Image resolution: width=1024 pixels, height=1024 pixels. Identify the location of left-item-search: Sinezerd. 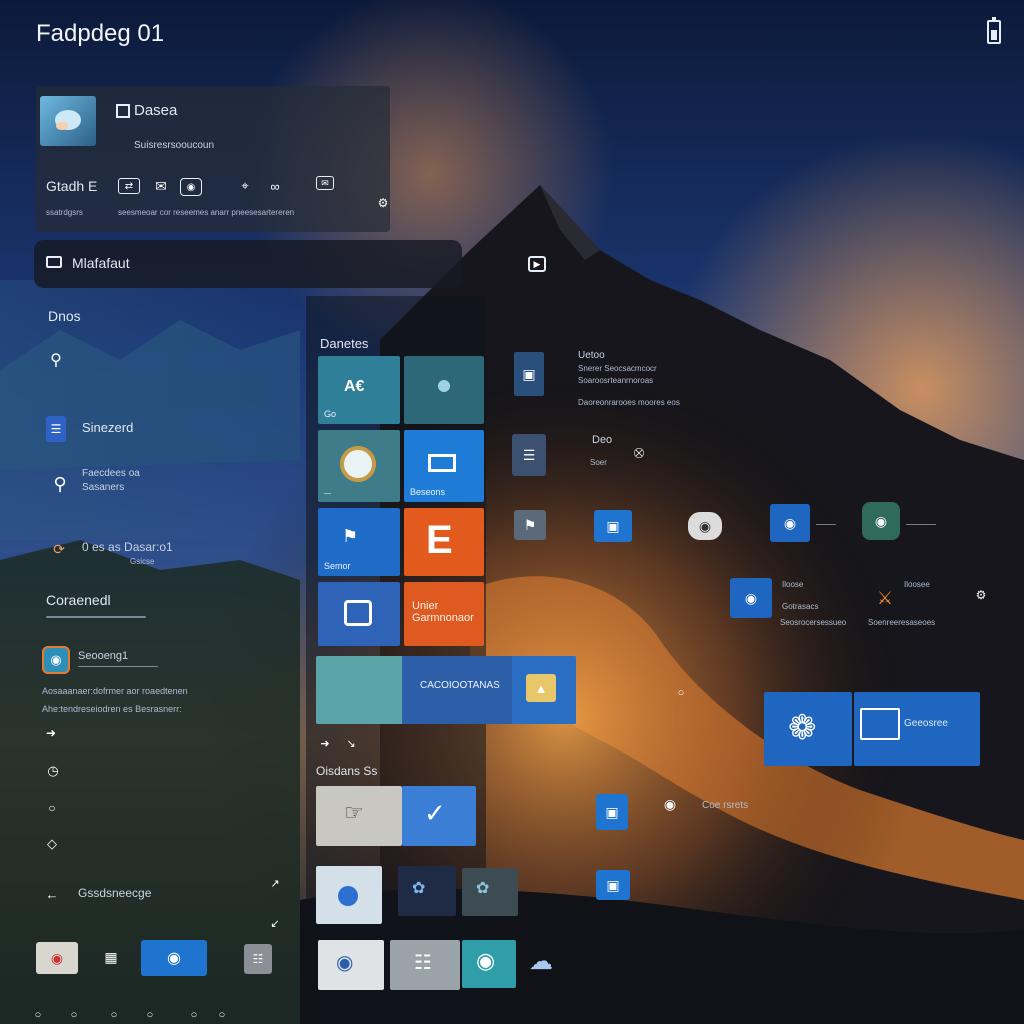
(107, 427).